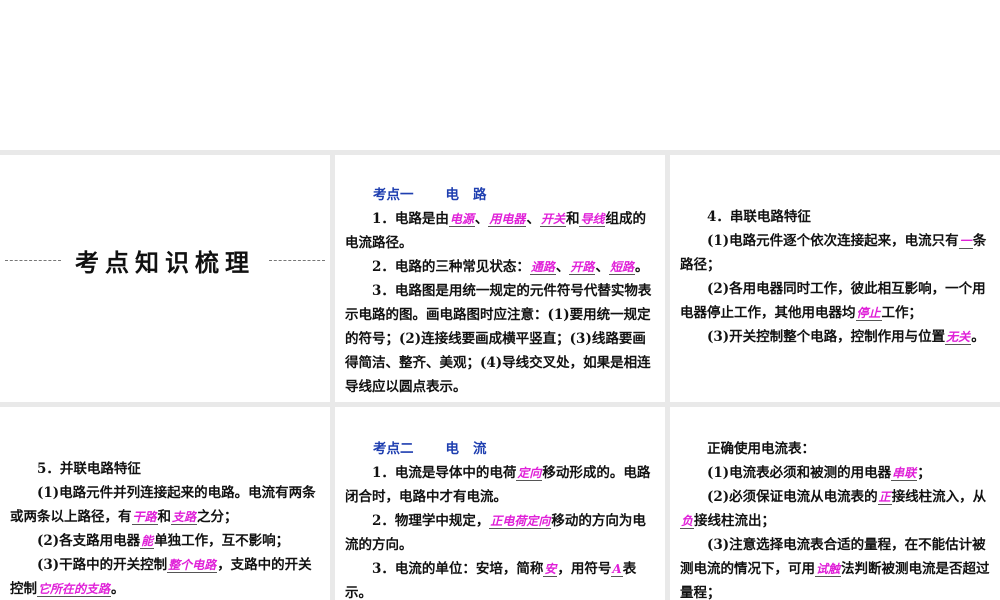 The image size is (1000, 600). What do you see at coordinates (165, 263) in the screenshot?
I see `section-title: 考点知识梳理` at bounding box center [165, 263].